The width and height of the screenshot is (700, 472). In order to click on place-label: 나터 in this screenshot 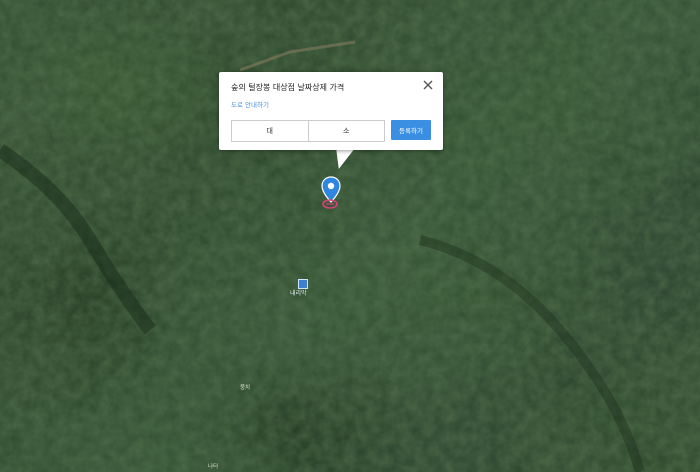, I will do `click(213, 467)`.